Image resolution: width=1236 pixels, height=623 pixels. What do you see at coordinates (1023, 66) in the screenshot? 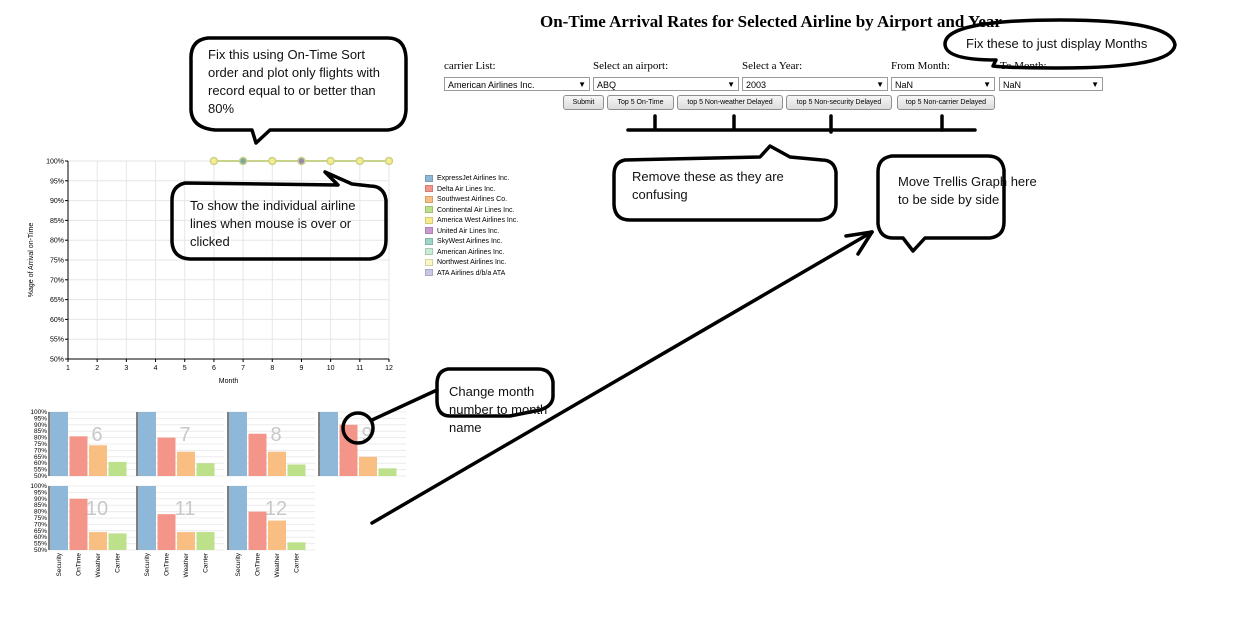
I see `to-month-label: To Month:` at bounding box center [1023, 66].